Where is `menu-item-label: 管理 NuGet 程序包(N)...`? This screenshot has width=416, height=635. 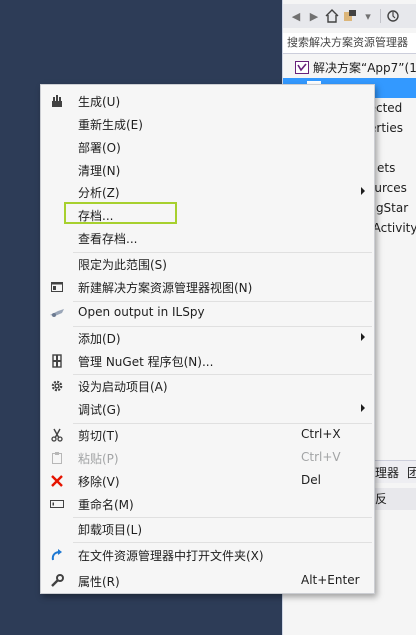 menu-item-label: 管理 NuGet 程序包(N)... is located at coordinates (146, 362).